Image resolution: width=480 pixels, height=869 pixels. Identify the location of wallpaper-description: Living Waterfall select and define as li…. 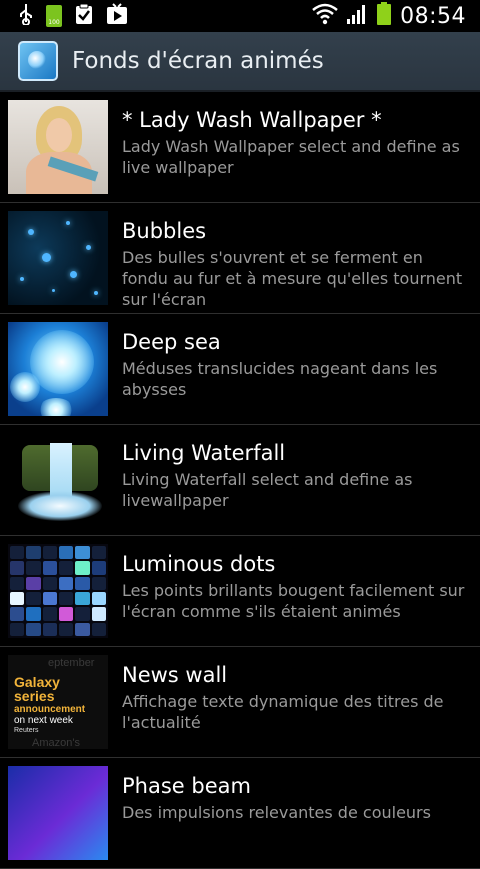
(267, 490).